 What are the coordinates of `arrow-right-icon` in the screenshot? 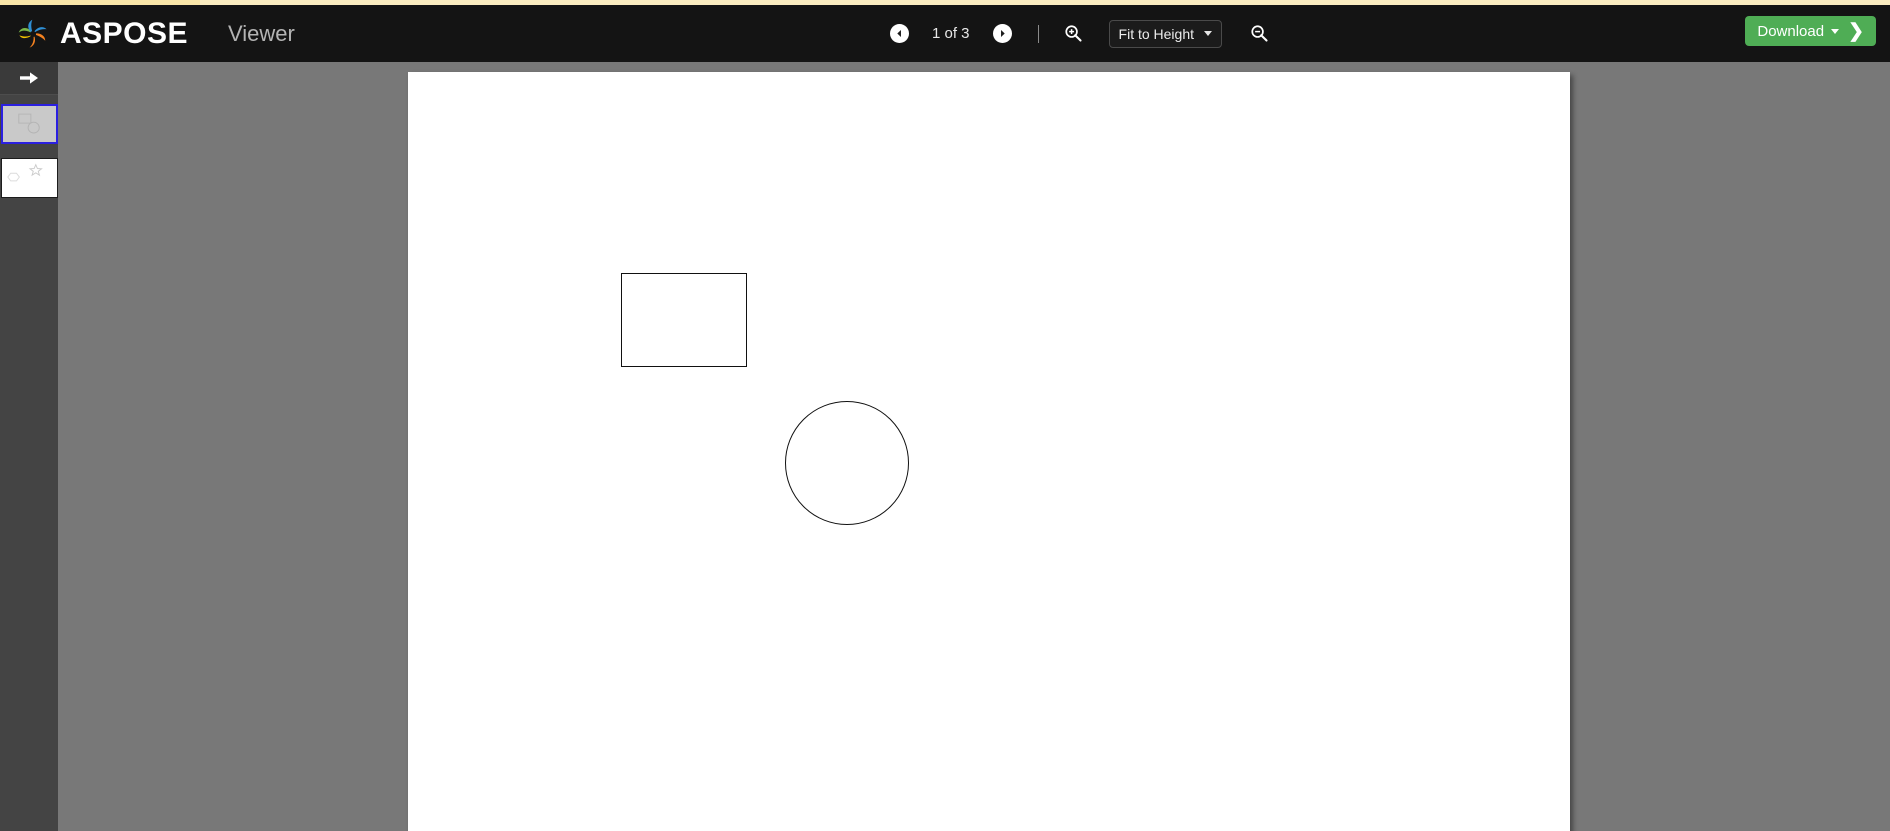 It's located at (29, 78).